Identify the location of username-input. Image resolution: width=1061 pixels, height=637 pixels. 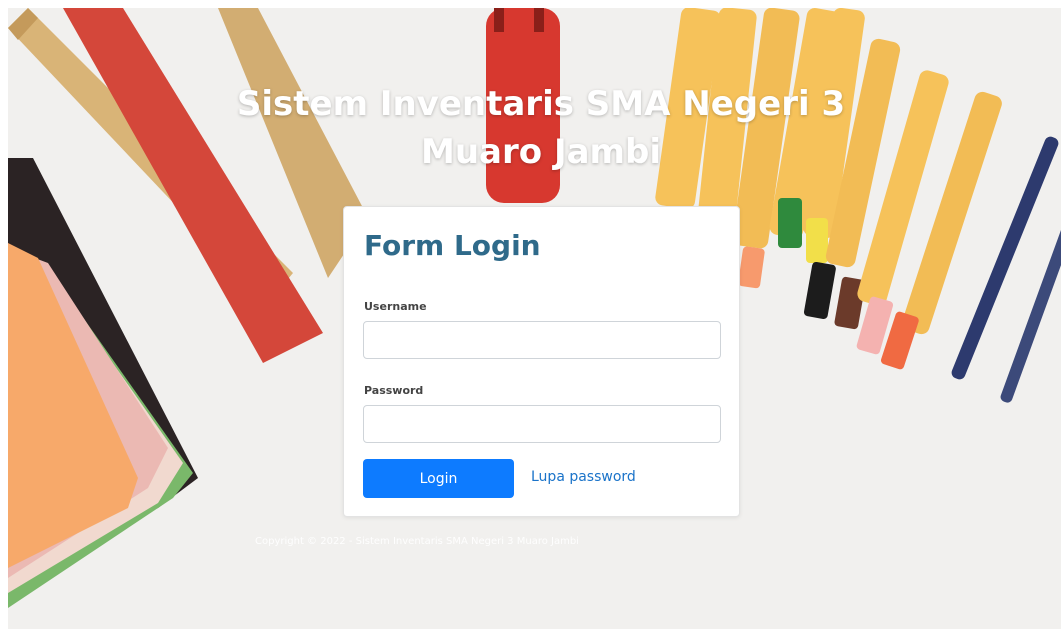
(542, 340).